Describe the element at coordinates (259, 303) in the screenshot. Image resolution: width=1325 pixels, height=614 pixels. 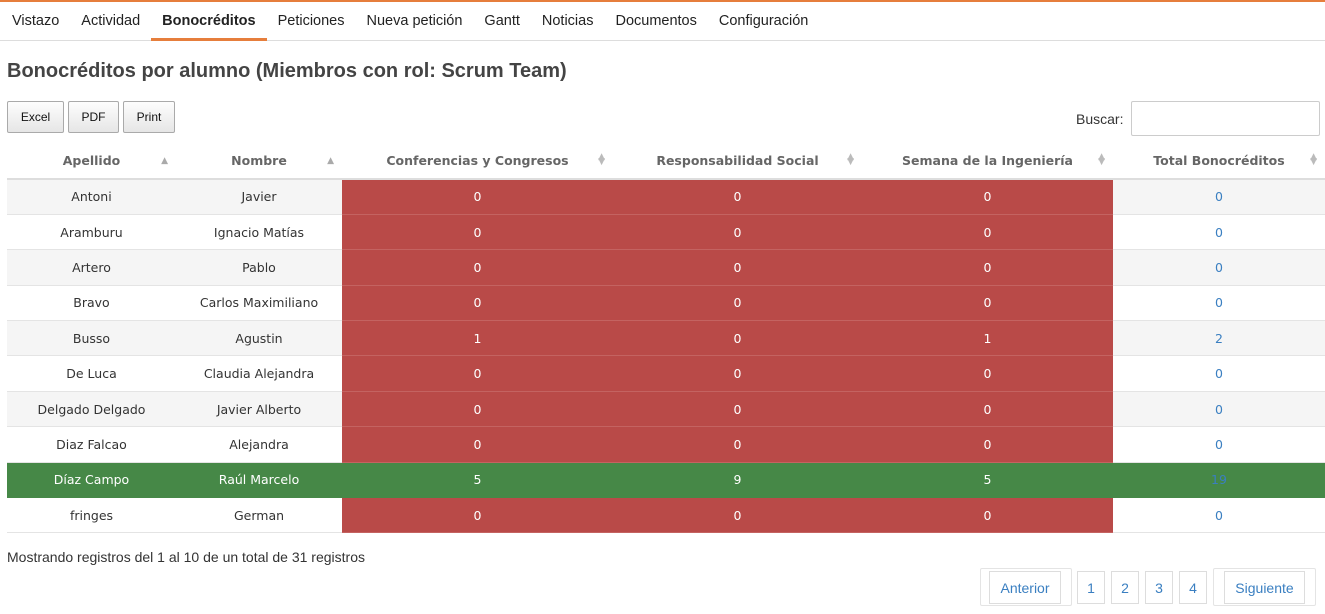
I see `cell-nombre: Carlos Maximiliano` at that location.